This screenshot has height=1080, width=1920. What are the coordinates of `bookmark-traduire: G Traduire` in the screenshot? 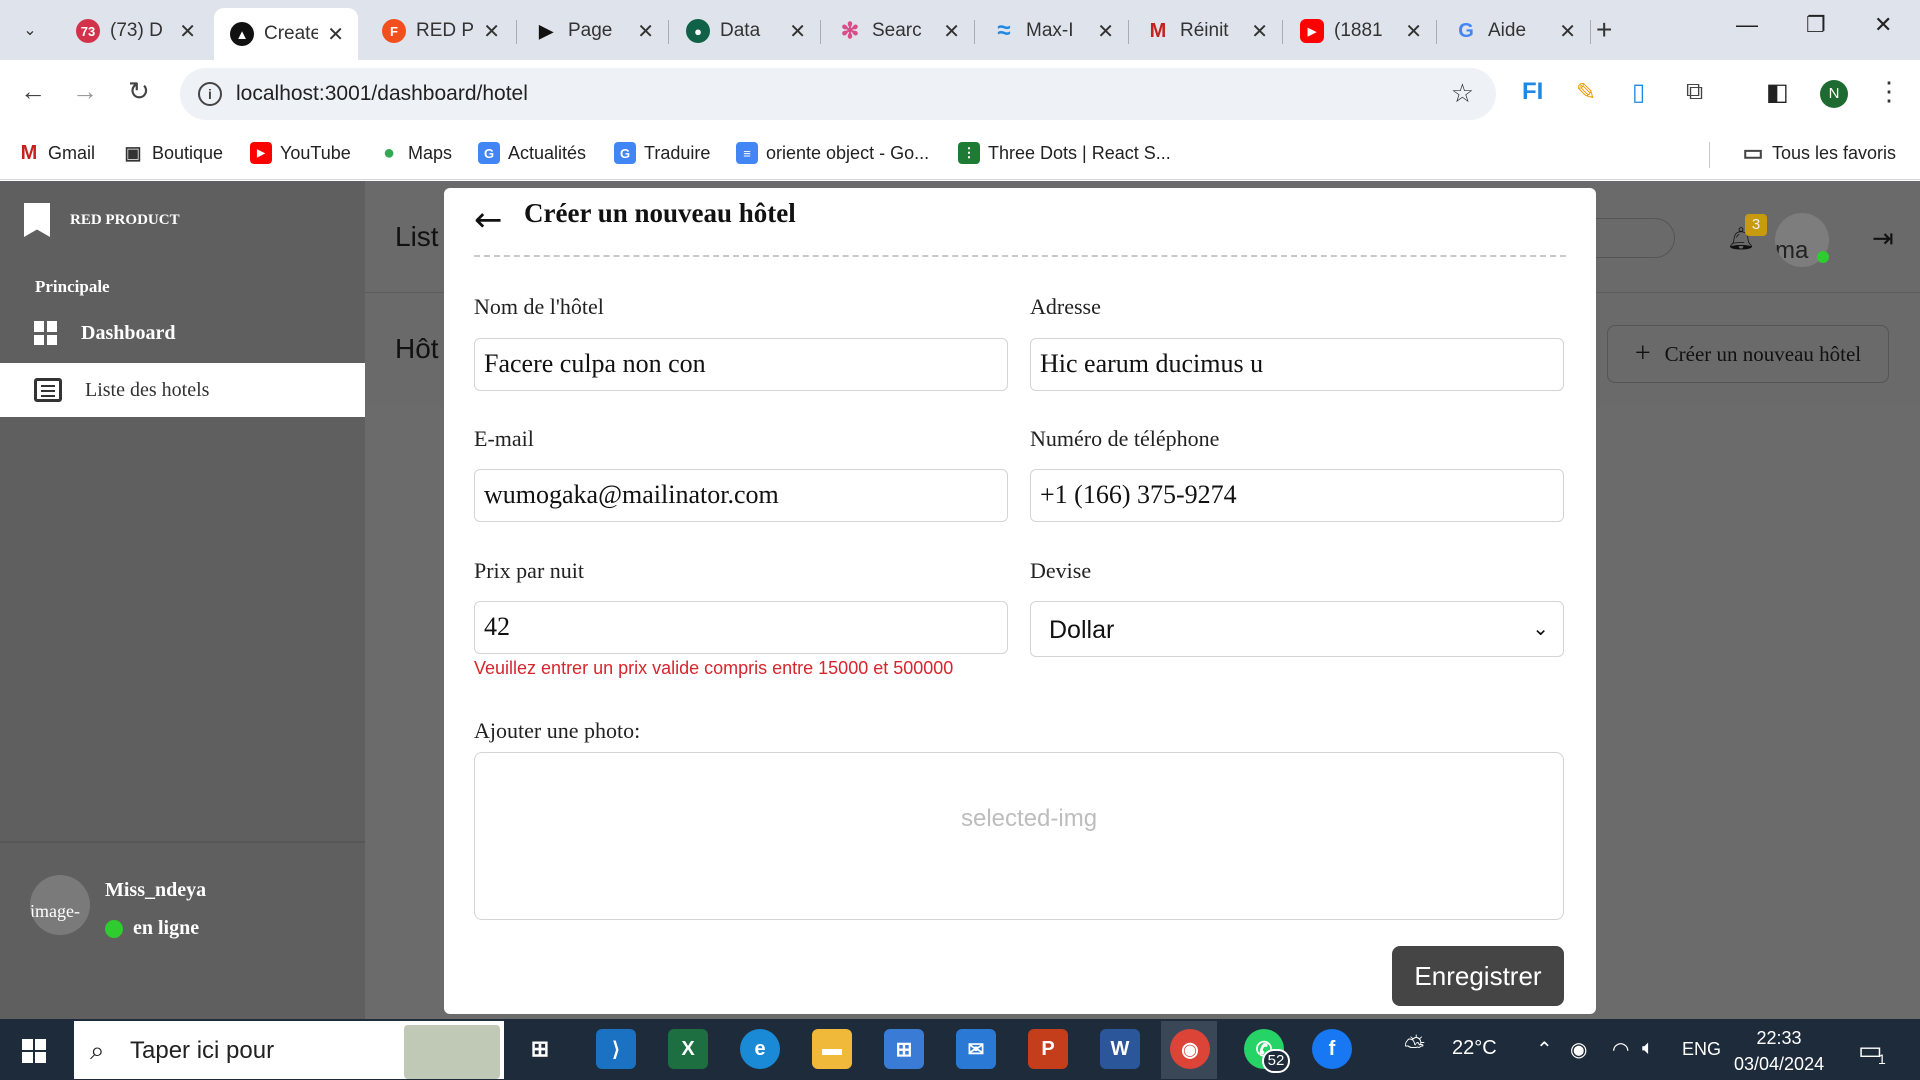 It's located at (662, 153).